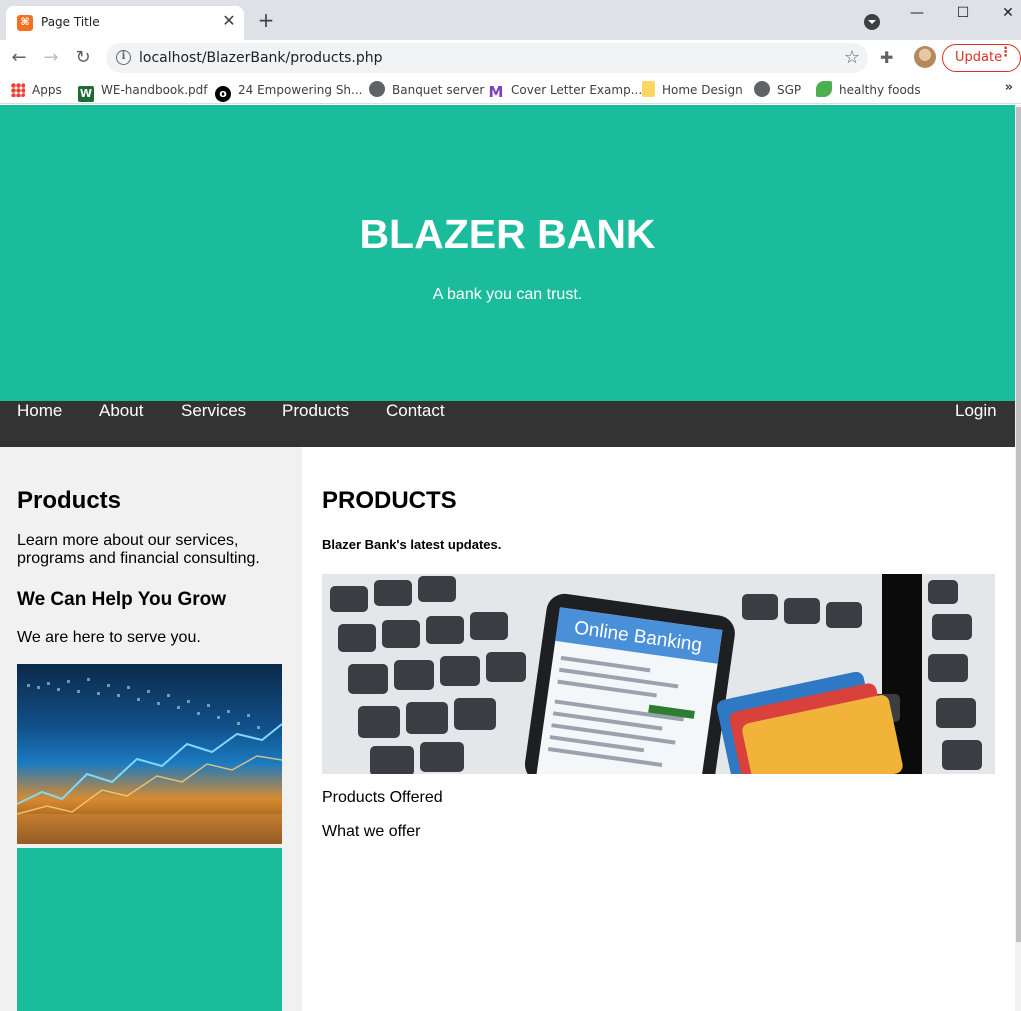  I want to click on leaf-icon, so click(824, 89).